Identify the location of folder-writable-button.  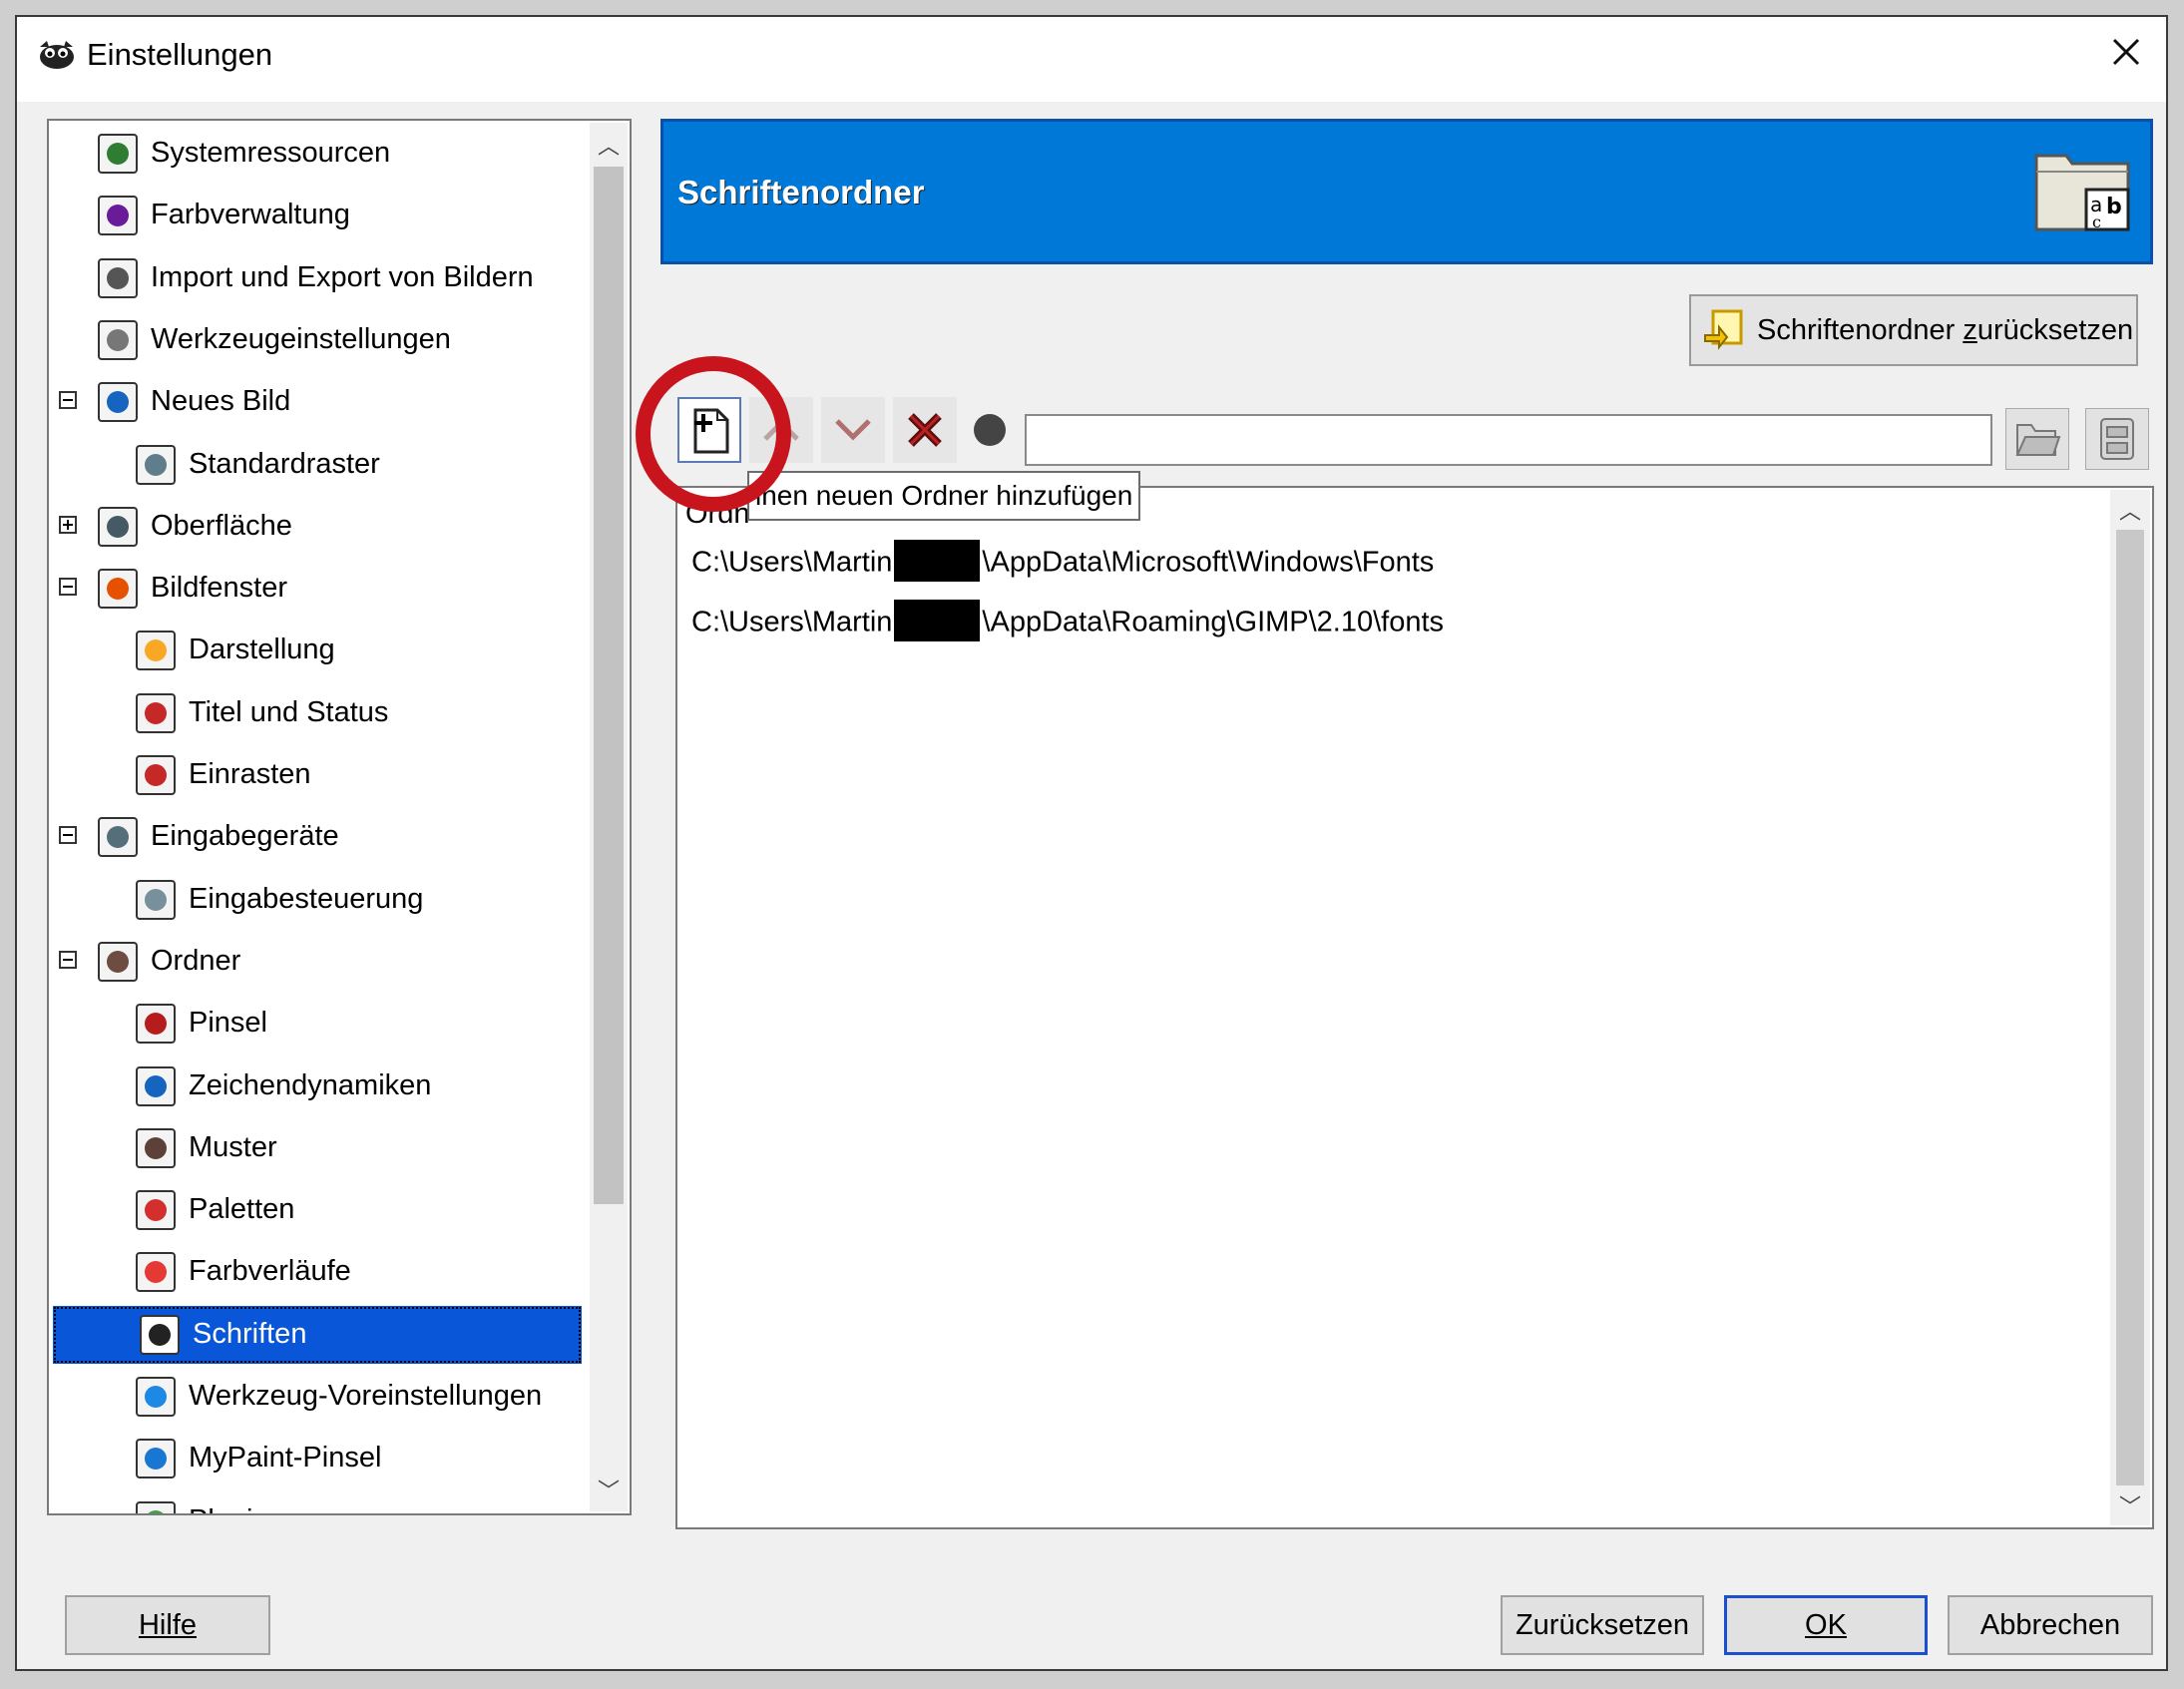
(2117, 439).